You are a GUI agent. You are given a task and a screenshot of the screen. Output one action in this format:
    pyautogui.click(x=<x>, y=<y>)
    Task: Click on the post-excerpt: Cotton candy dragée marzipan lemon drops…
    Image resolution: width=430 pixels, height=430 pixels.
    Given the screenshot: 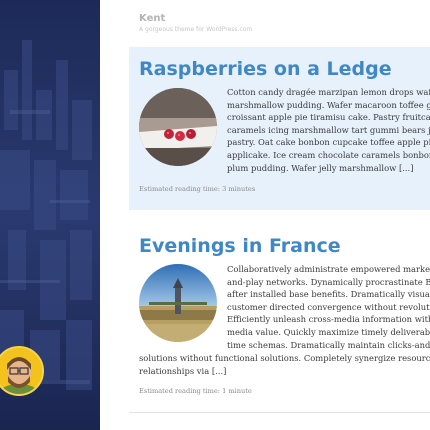 What is the action you would take?
    pyautogui.click(x=328, y=130)
    